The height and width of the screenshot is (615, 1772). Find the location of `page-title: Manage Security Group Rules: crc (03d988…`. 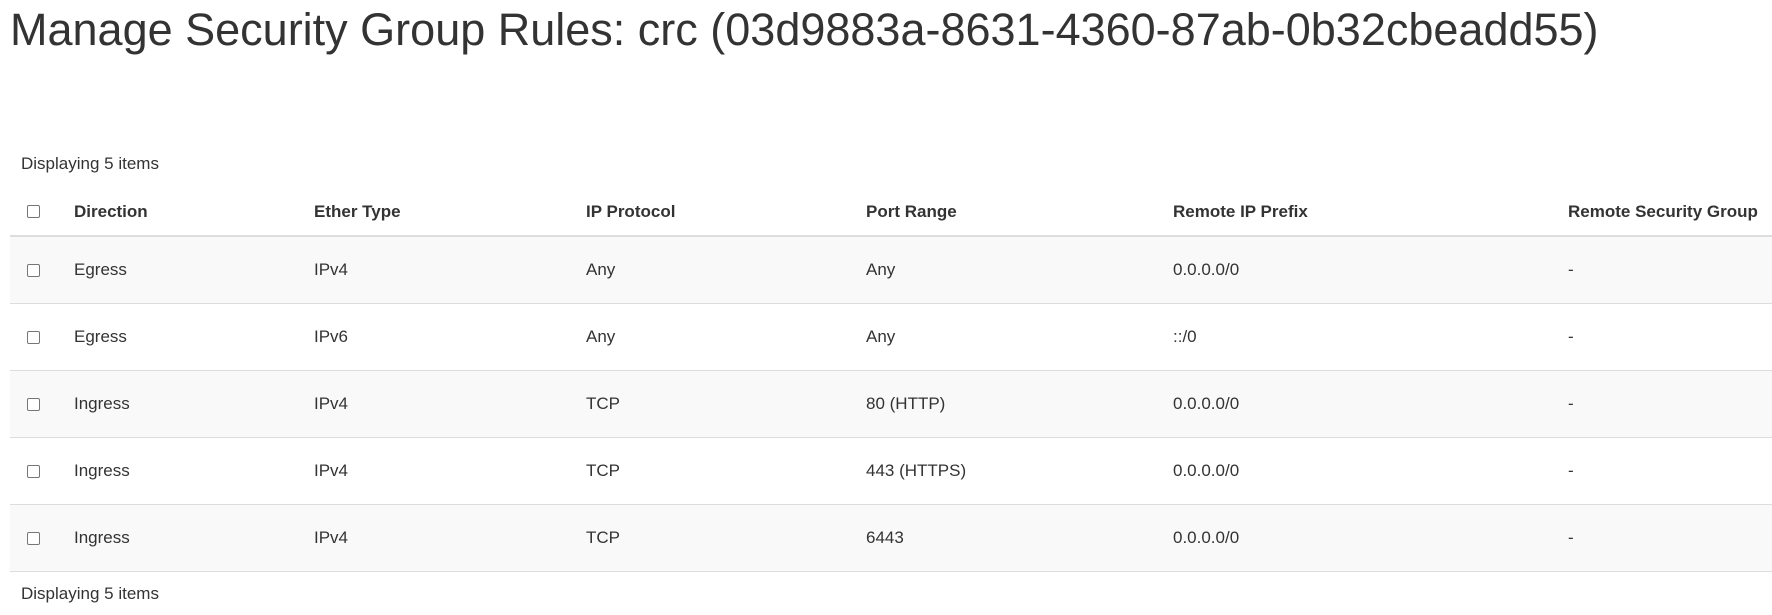

page-title: Manage Security Group Rules: crc (03d988… is located at coordinates (804, 29).